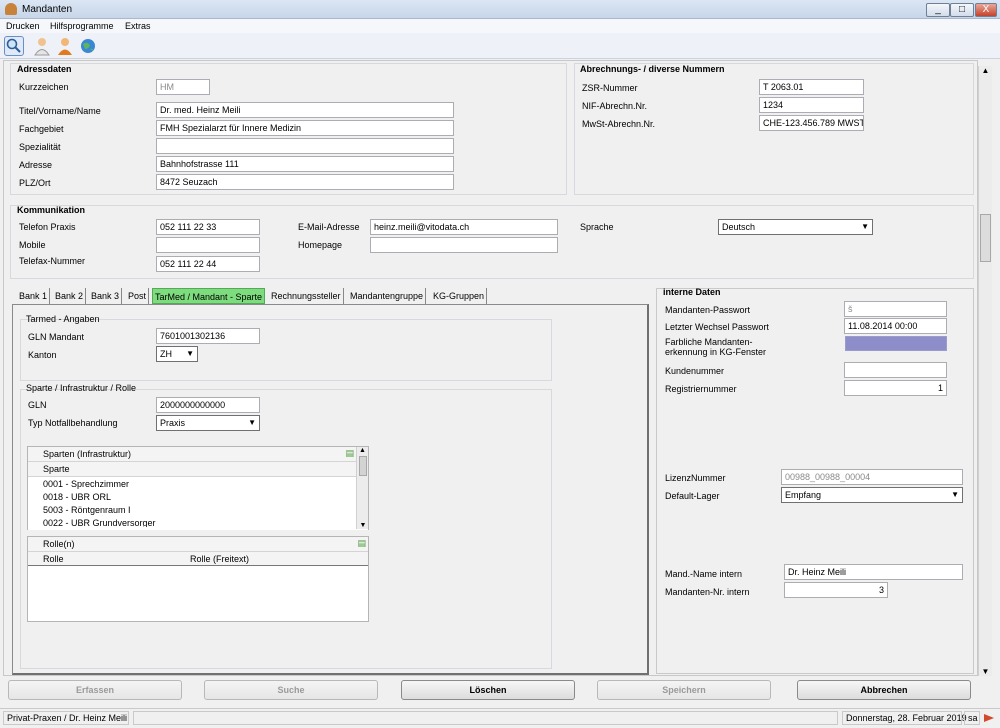 This screenshot has height=728, width=1000. I want to click on nif-label: NIF-Abrechn.Nr., so click(615, 106).